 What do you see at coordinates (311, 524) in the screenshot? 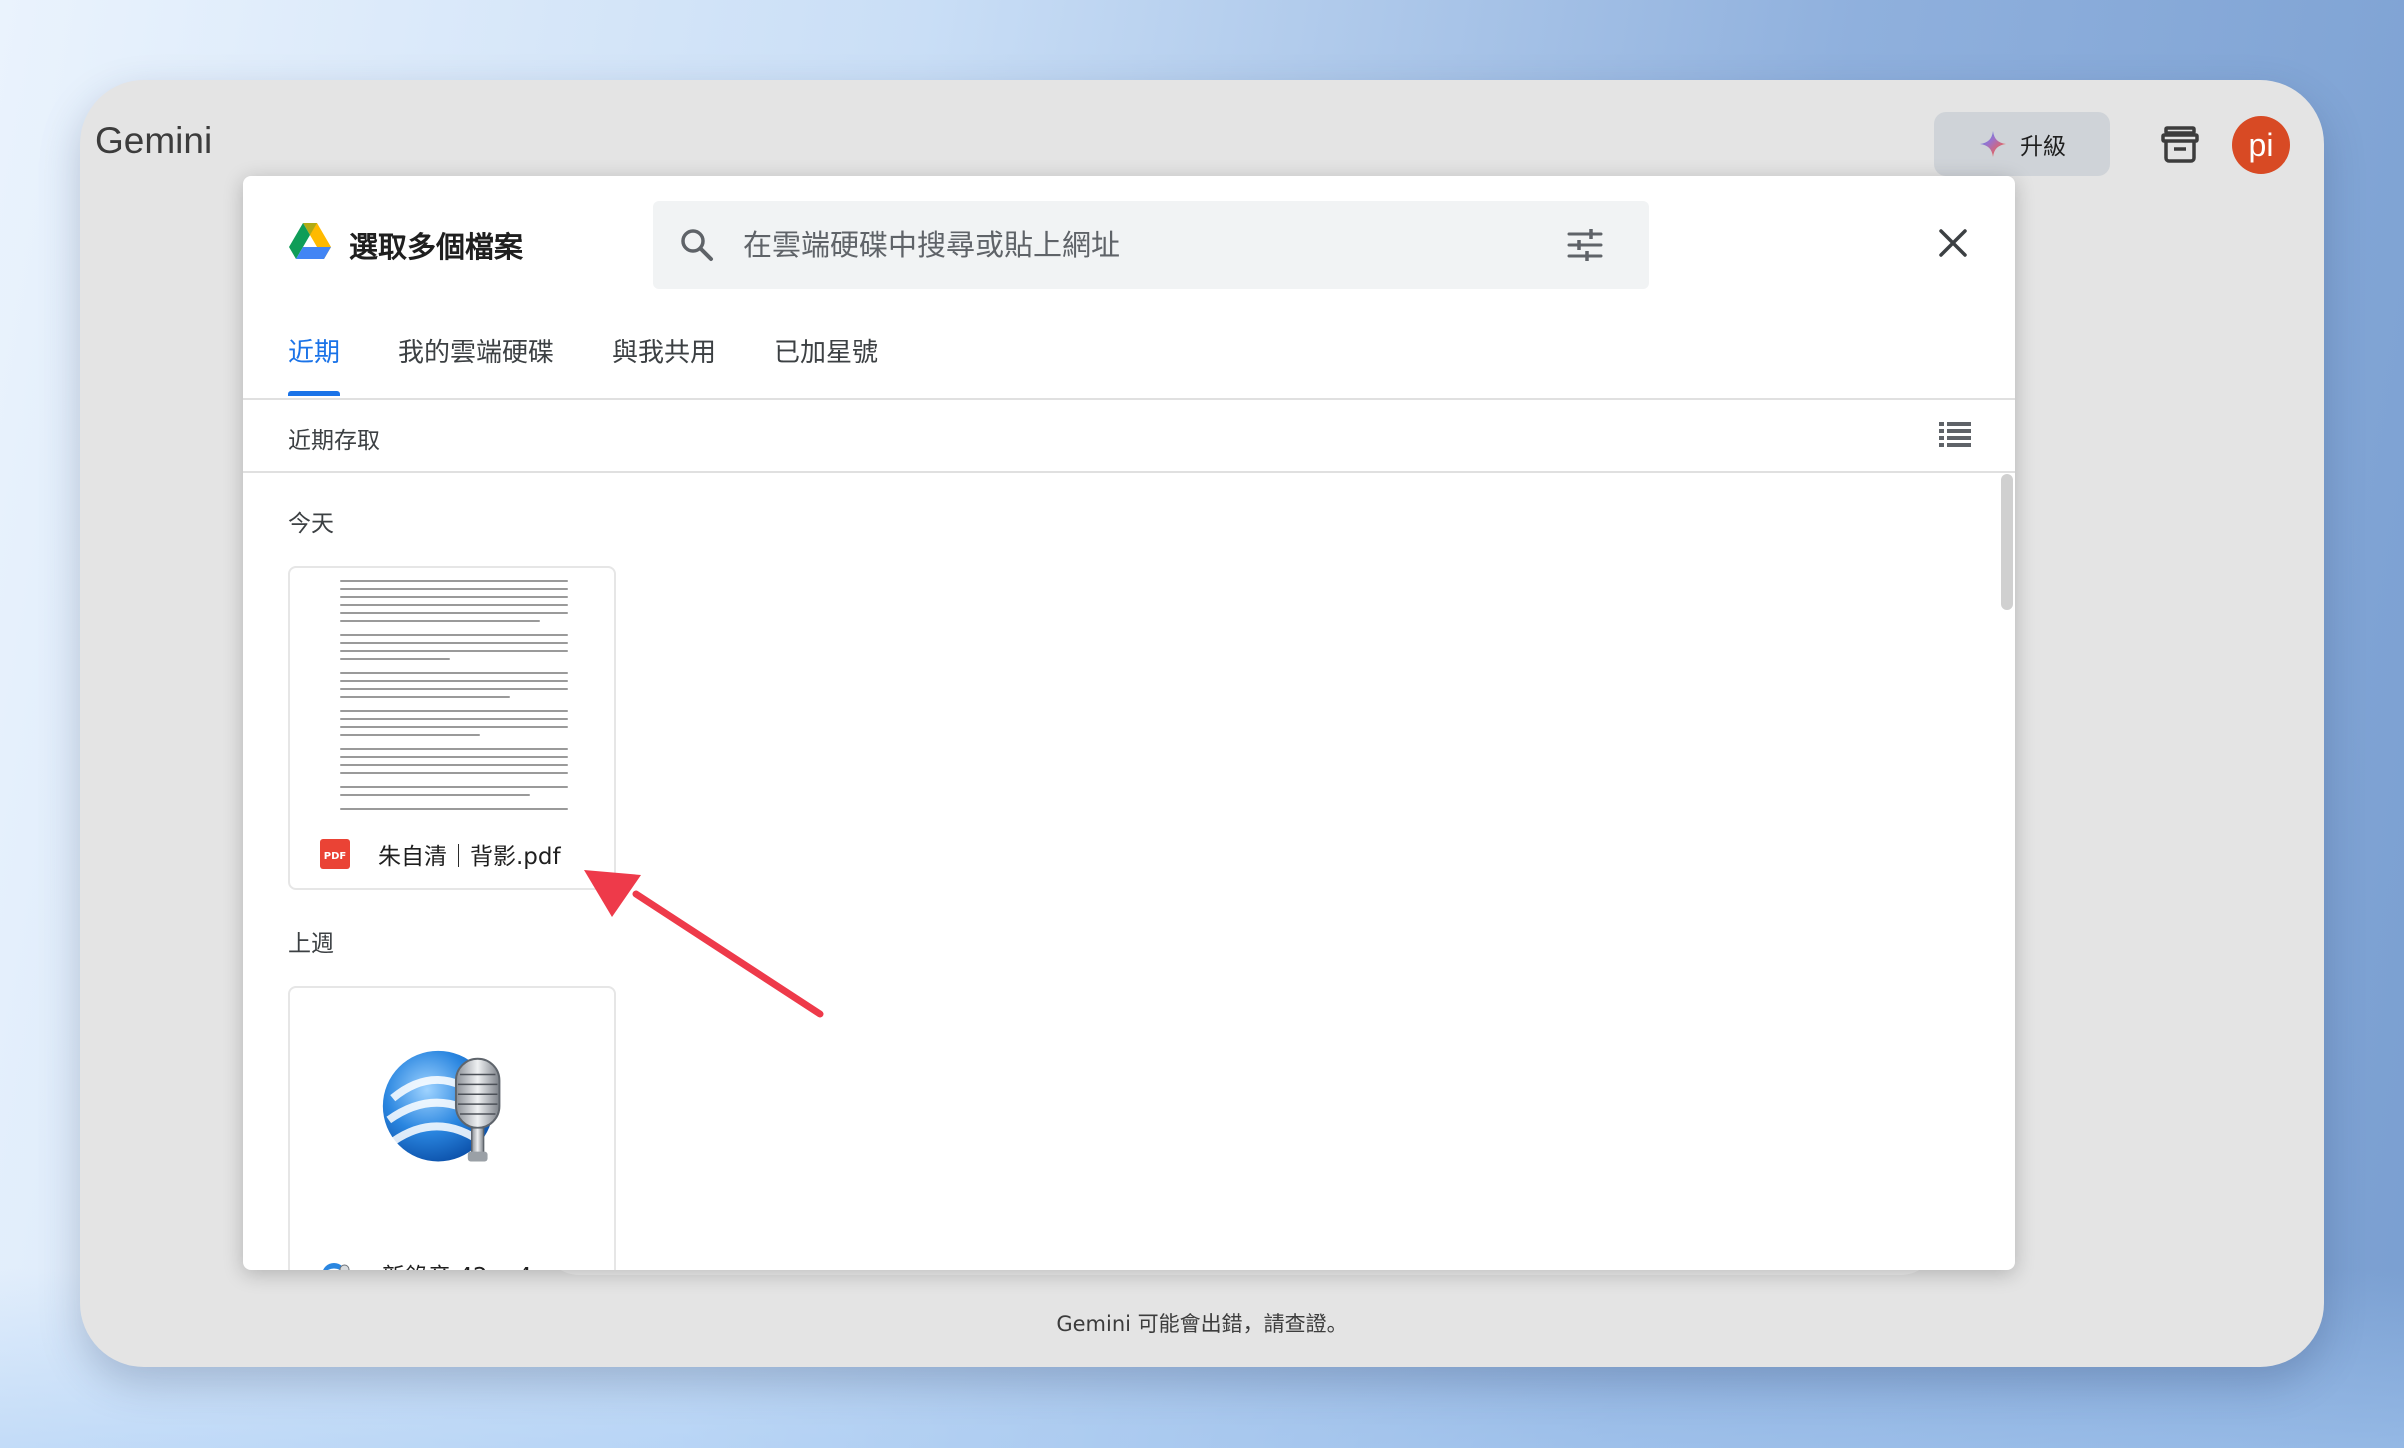
I see `group-label-today: 今天` at bounding box center [311, 524].